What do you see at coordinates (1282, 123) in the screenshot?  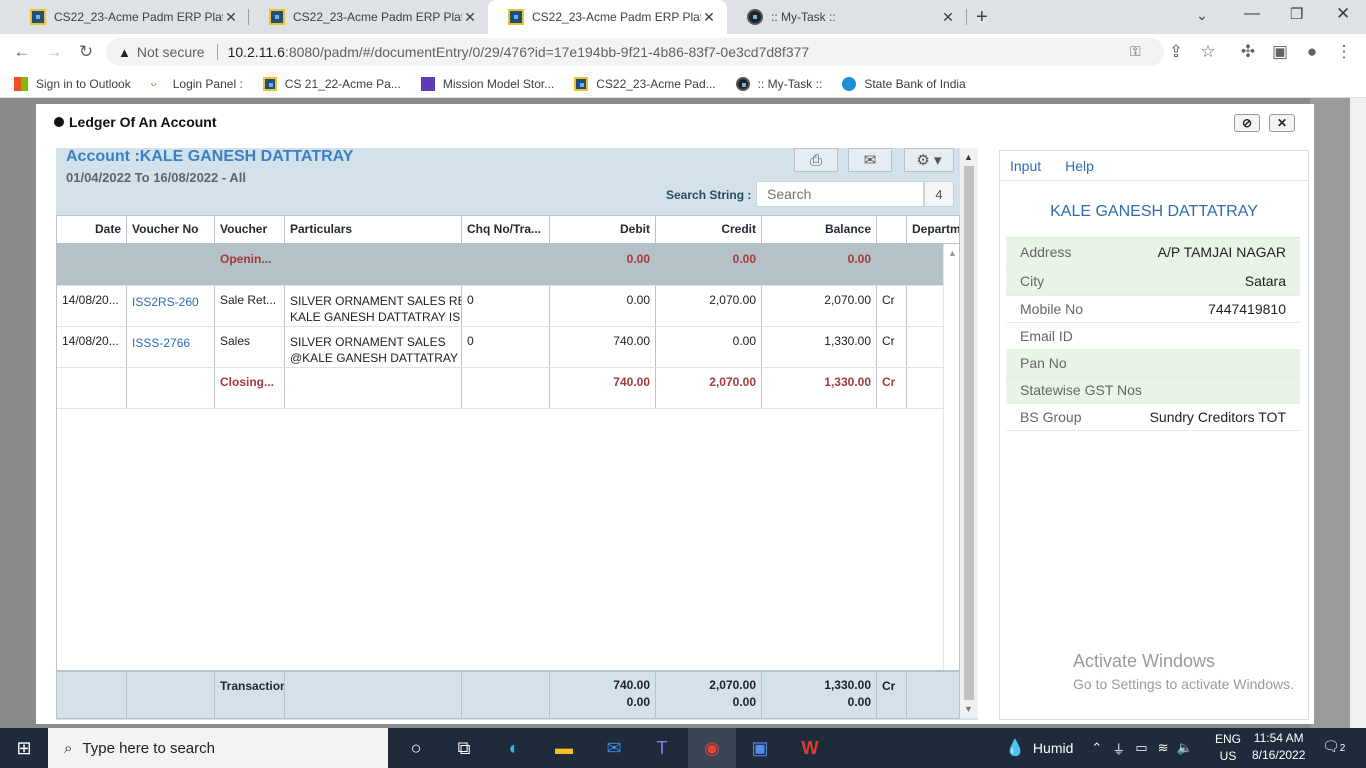 I see `close-modal-button: ✕` at bounding box center [1282, 123].